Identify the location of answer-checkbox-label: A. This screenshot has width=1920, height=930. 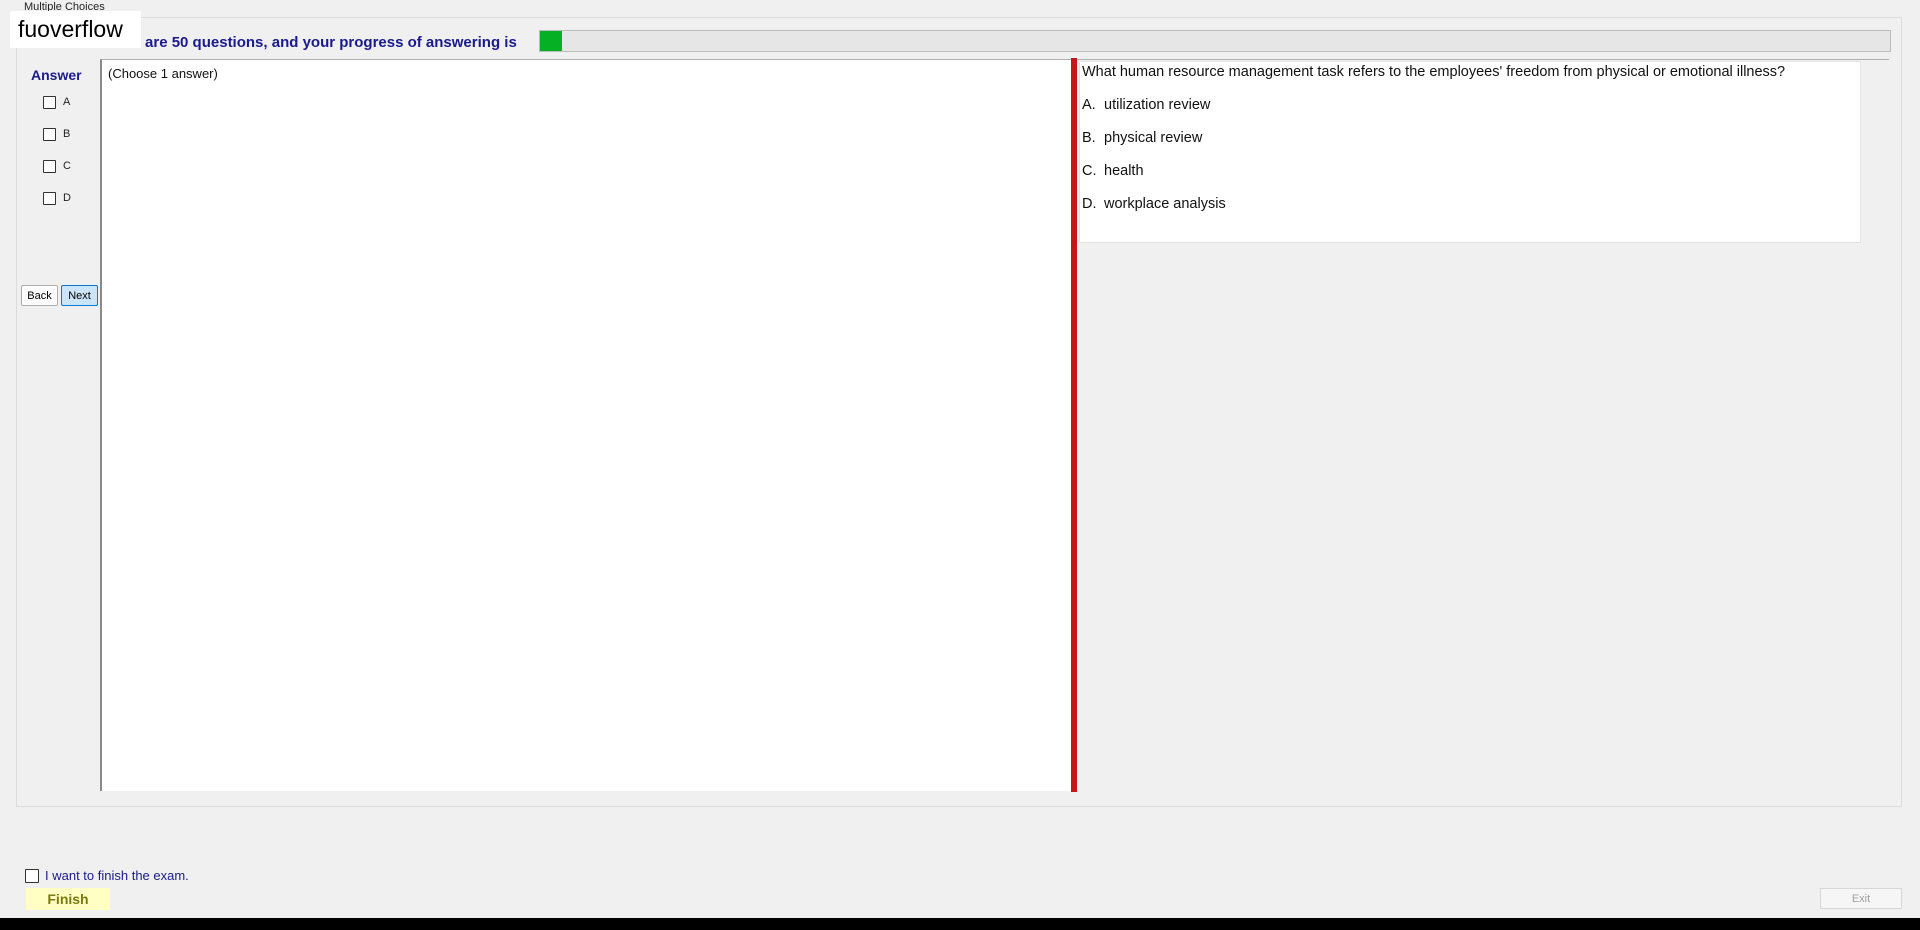
(67, 102).